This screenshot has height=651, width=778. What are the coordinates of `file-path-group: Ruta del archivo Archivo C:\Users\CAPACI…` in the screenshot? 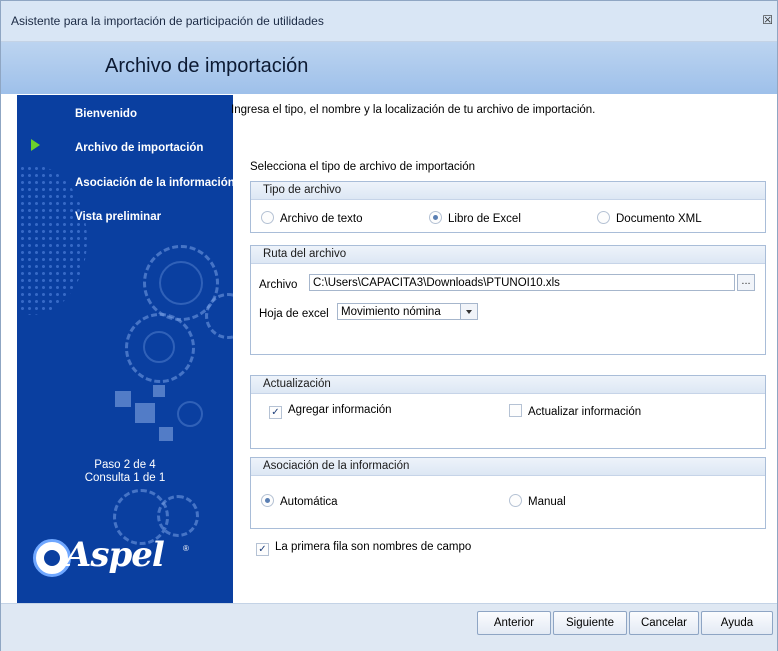 It's located at (508, 300).